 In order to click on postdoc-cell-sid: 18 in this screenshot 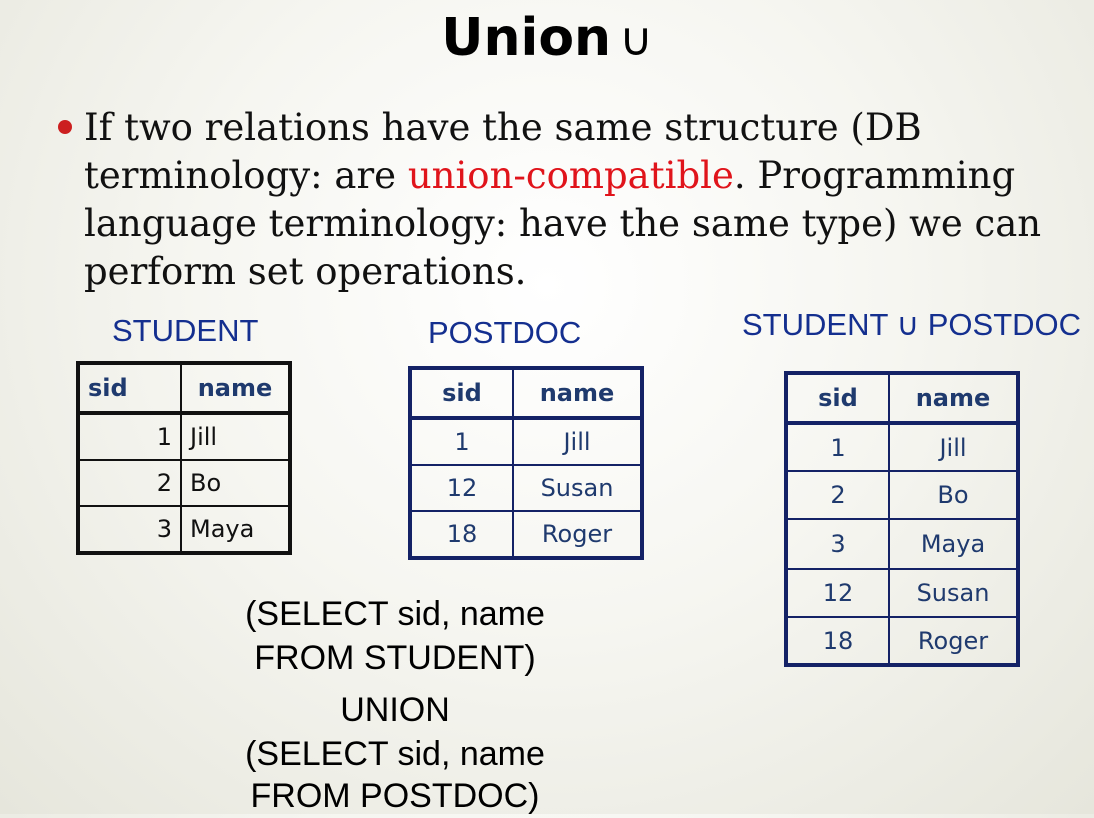, I will do `click(461, 534)`.